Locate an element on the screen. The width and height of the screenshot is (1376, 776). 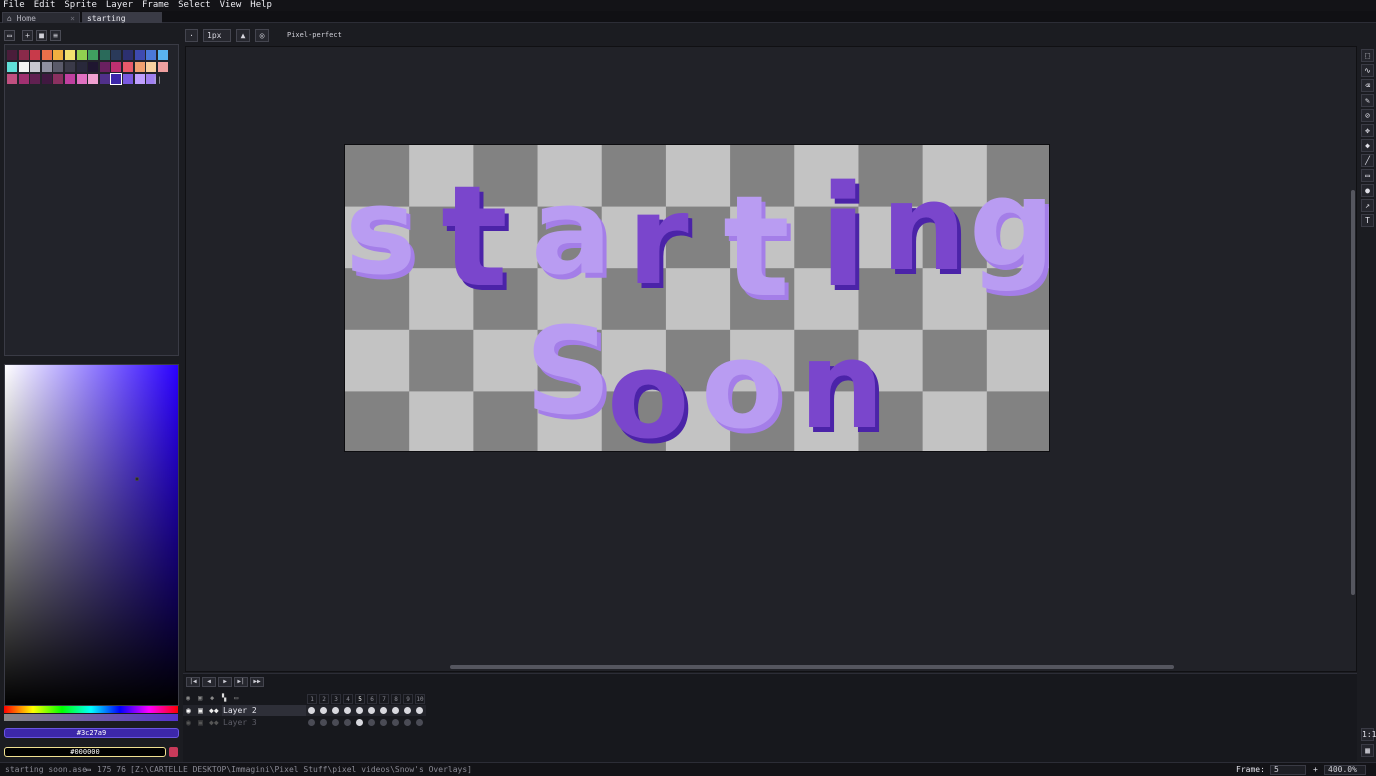
palette-grip-icon: || is located at coordinates (157, 80).